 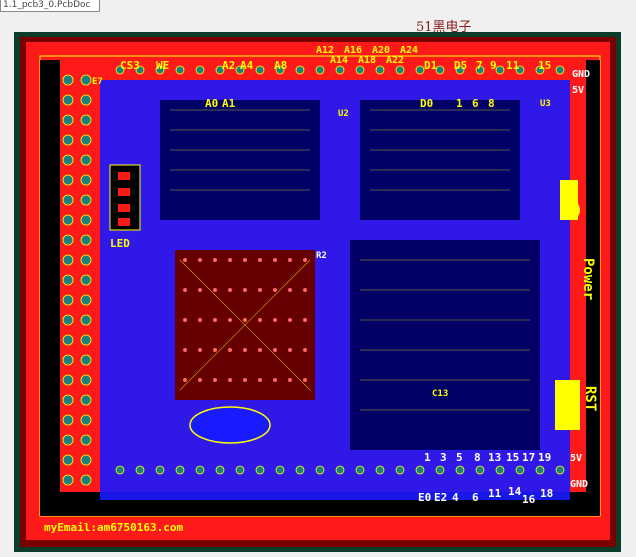 I want to click on label-5v-bottom: 5V, so click(x=576, y=458).